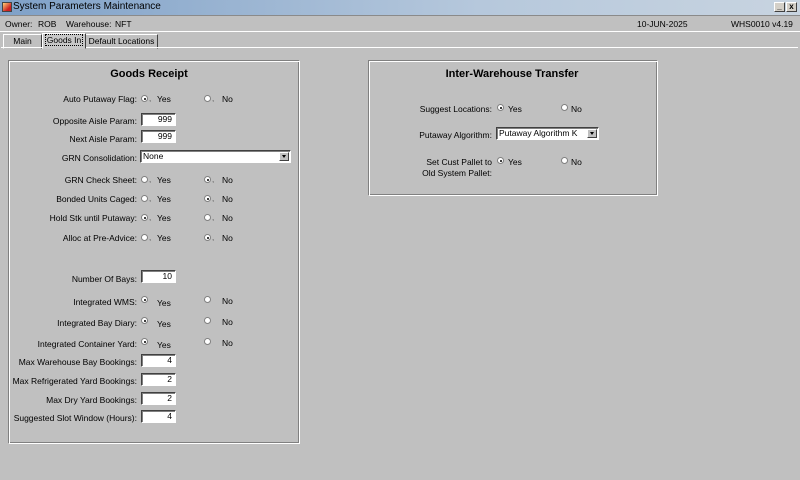 This screenshot has width=800, height=480. What do you see at coordinates (215, 156) in the screenshot?
I see `grn-consolidation-select: None` at bounding box center [215, 156].